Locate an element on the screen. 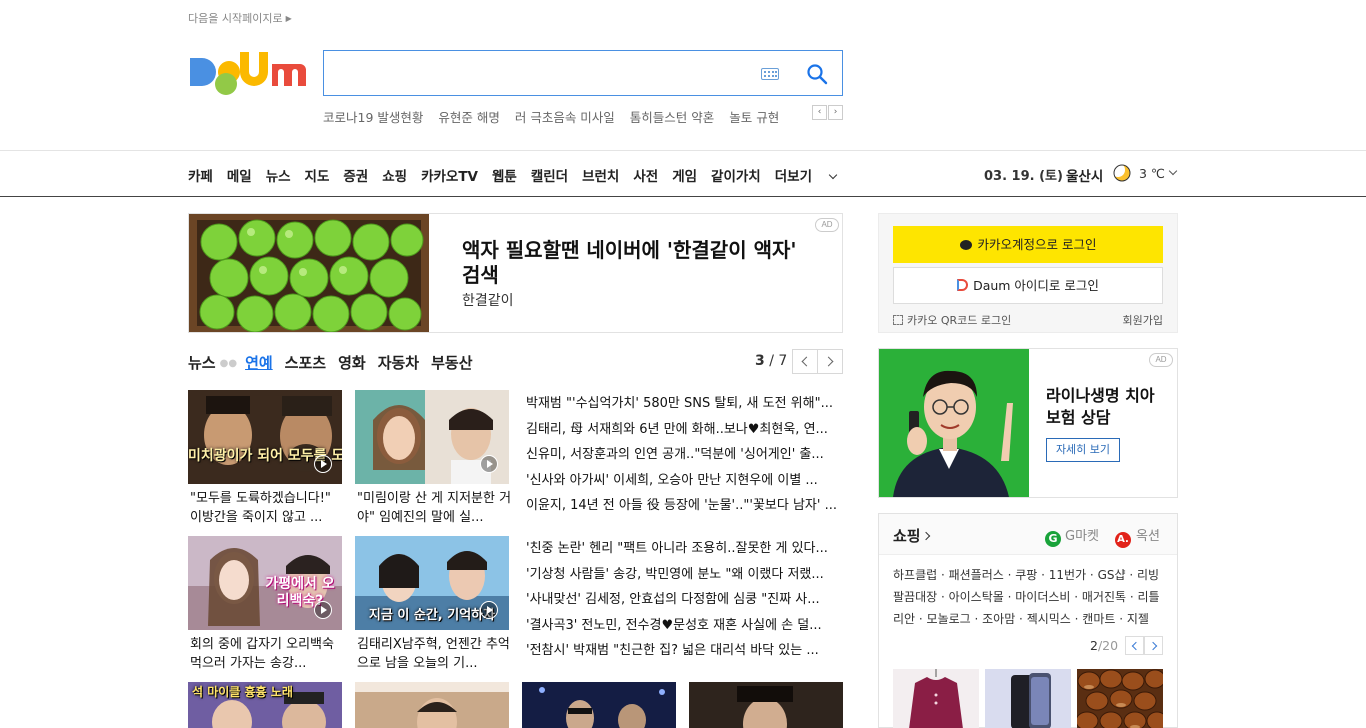  shopping-prev-button is located at coordinates (1134, 645).